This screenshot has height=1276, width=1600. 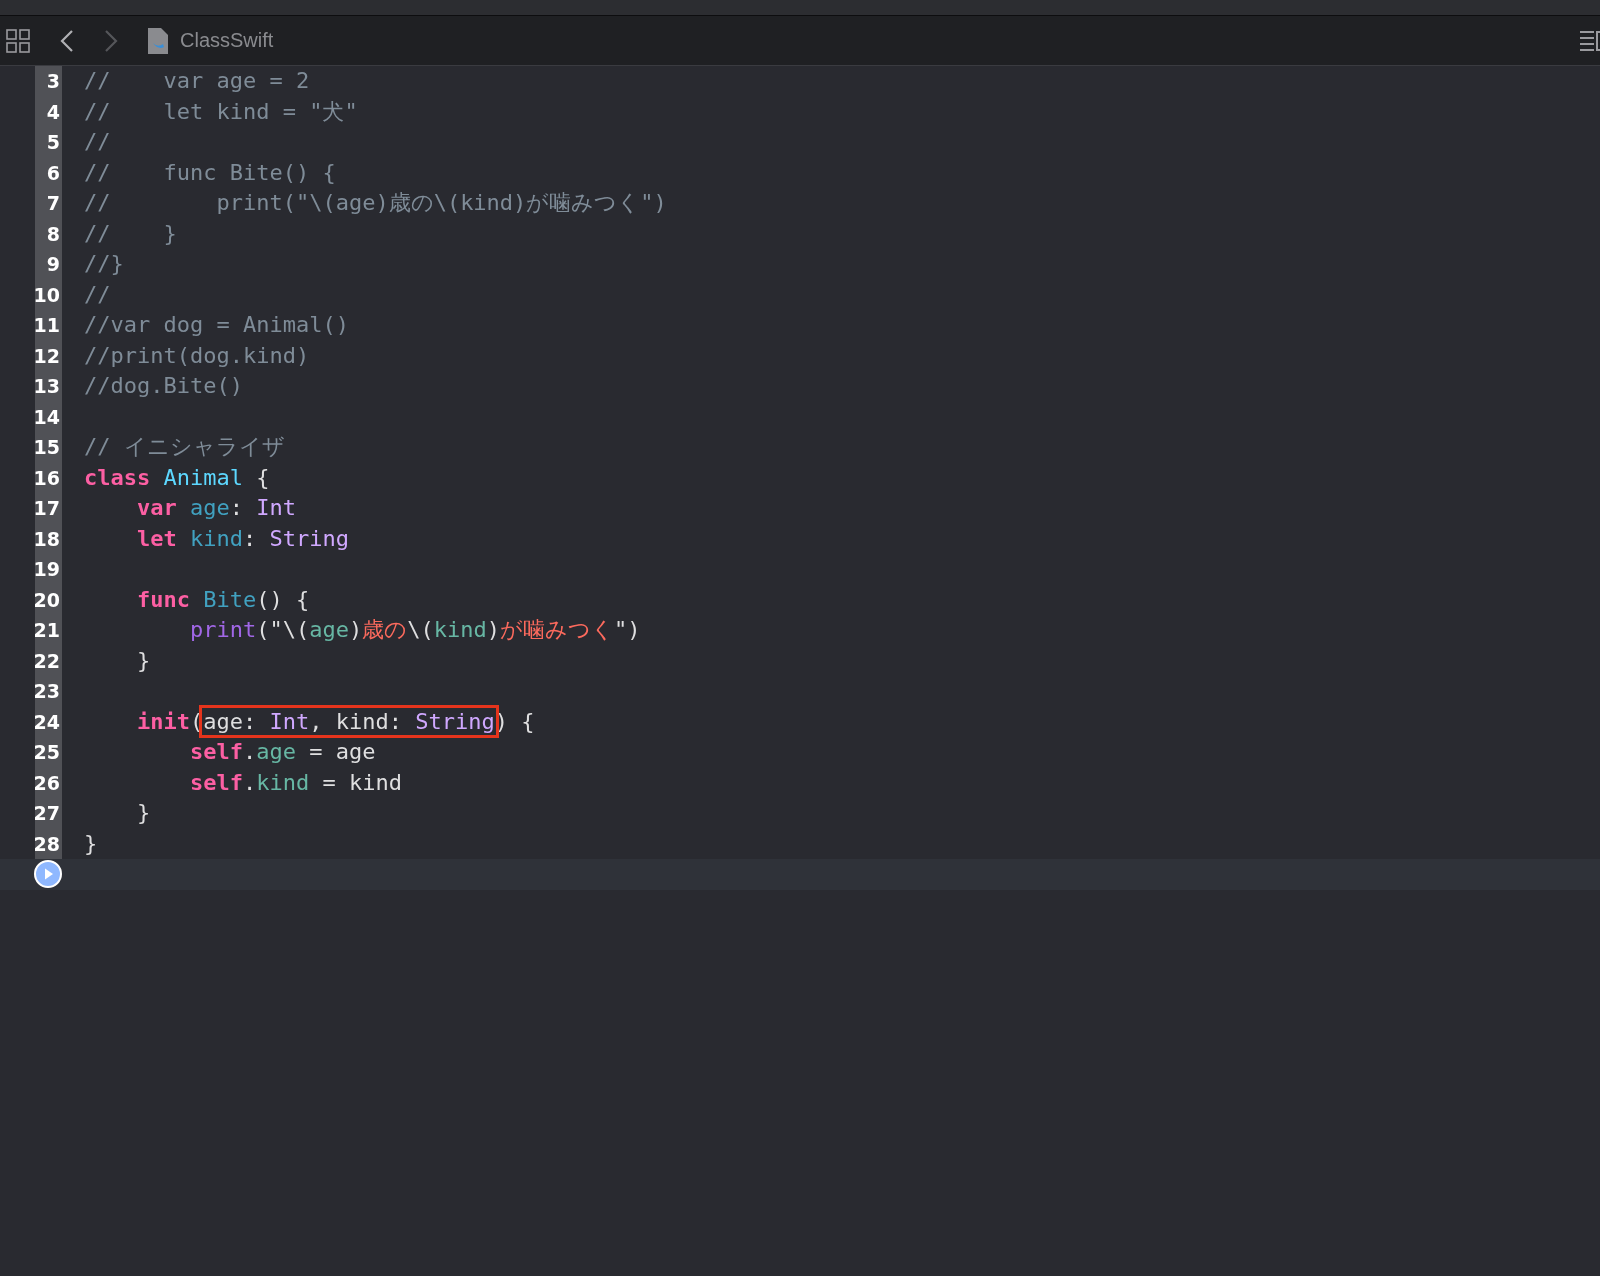 What do you see at coordinates (216, 325) in the screenshot?
I see `code-line: //var dog = Animal()` at bounding box center [216, 325].